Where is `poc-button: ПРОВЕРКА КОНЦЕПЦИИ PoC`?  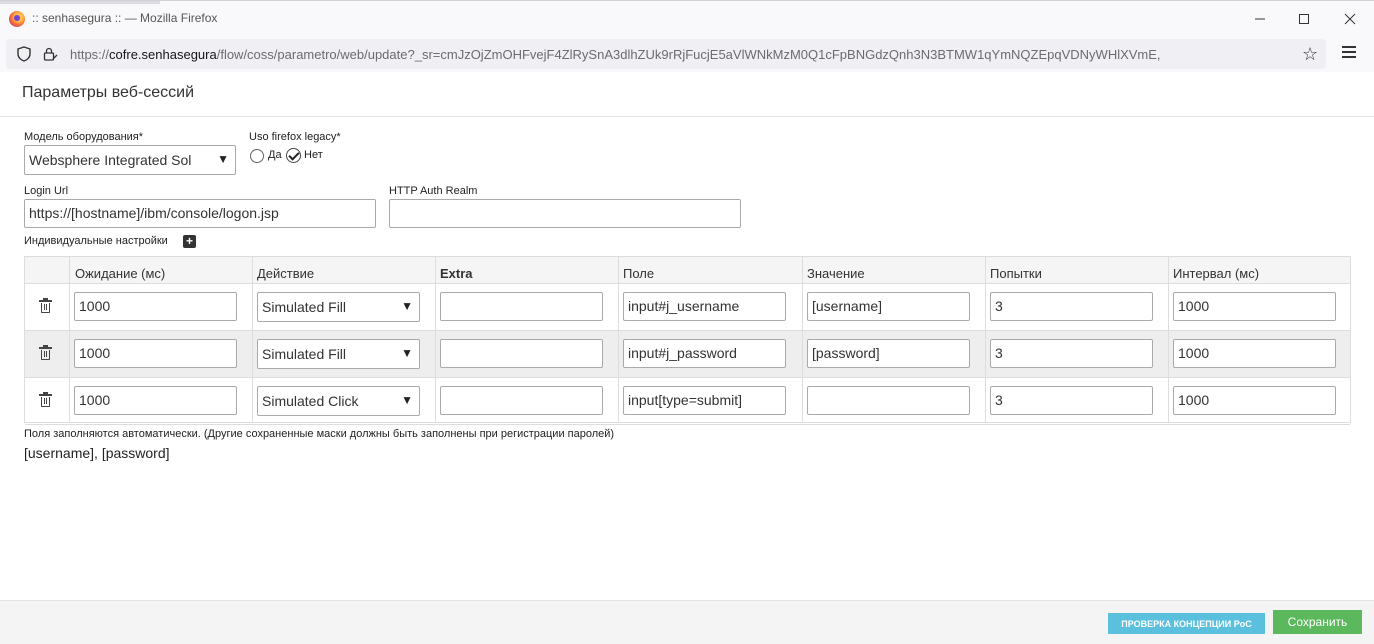
poc-button: ПРОВЕРКА КОНЦЕПЦИИ PoC is located at coordinates (1186, 623).